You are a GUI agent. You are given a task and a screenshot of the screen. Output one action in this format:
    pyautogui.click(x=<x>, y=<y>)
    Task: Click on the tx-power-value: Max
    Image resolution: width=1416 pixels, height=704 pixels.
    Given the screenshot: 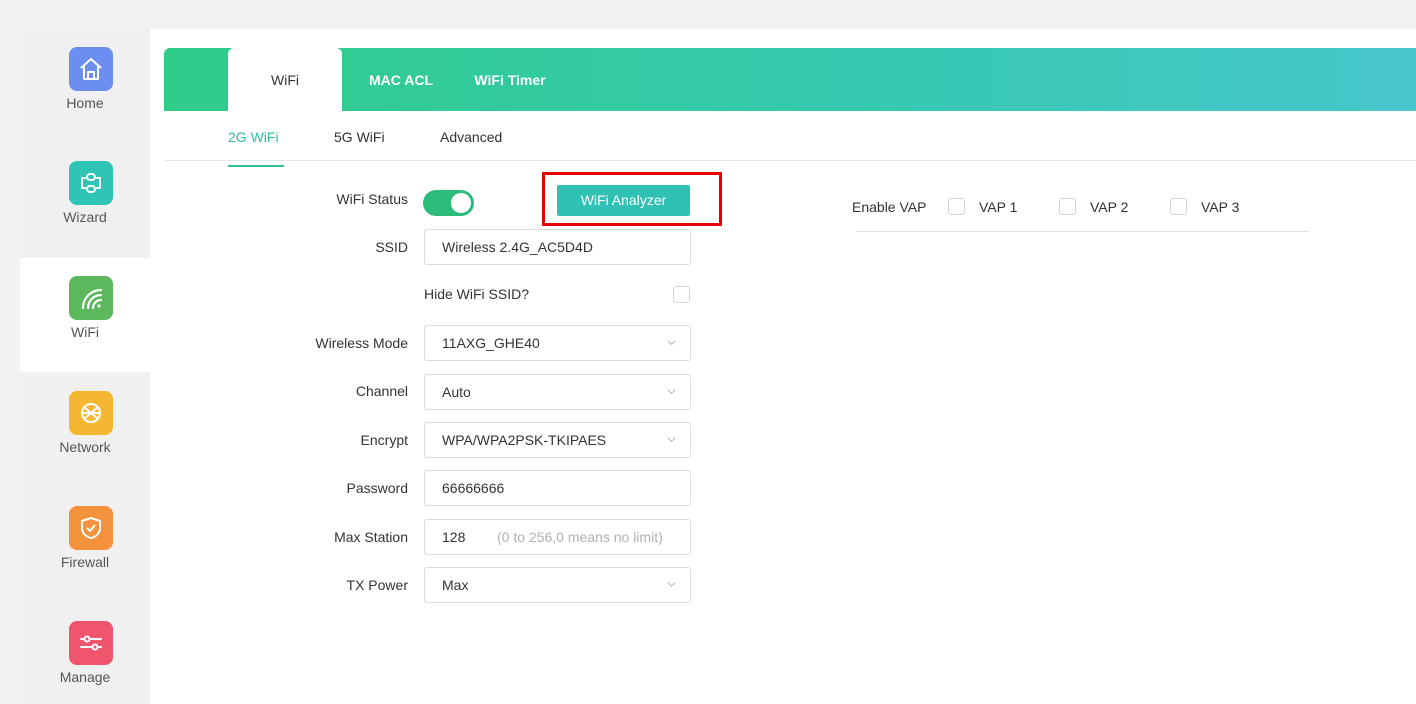 What is the action you would take?
    pyautogui.click(x=455, y=585)
    